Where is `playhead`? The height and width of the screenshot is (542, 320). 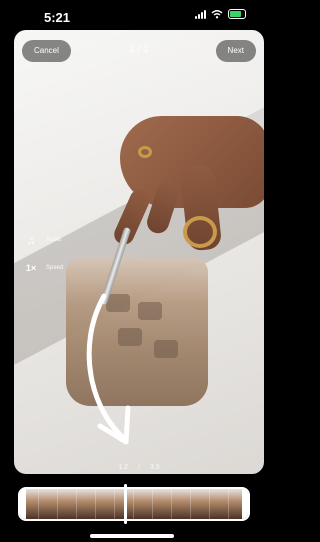 playhead is located at coordinates (125, 504).